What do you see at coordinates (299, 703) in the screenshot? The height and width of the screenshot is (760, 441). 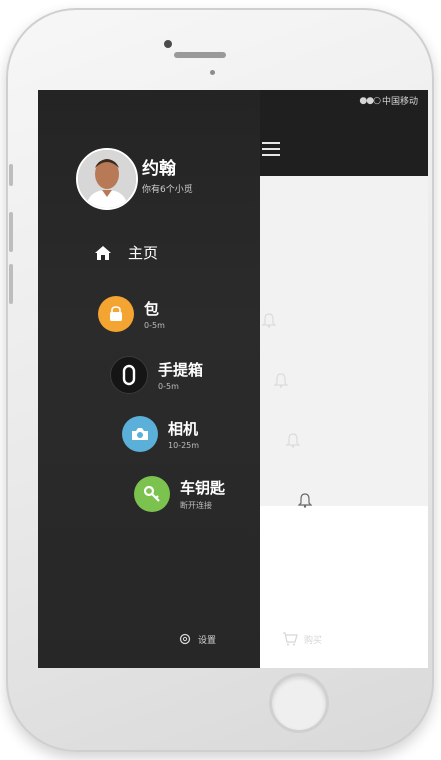 I see `home-button` at bounding box center [299, 703].